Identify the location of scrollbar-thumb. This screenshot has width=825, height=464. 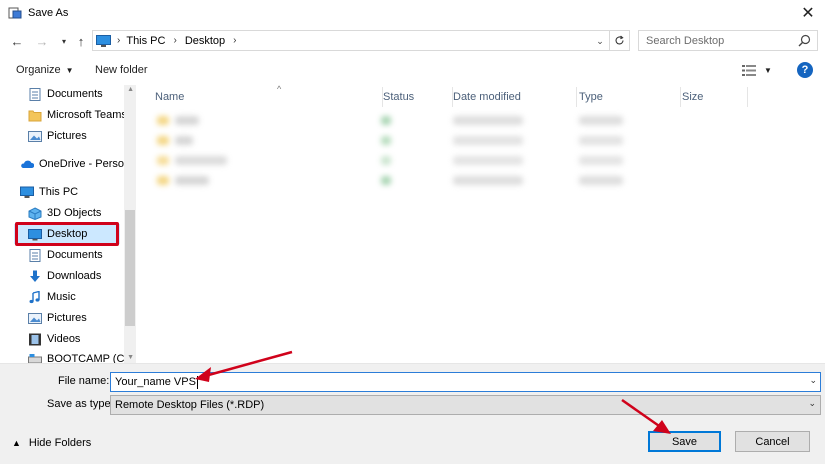
(130, 268).